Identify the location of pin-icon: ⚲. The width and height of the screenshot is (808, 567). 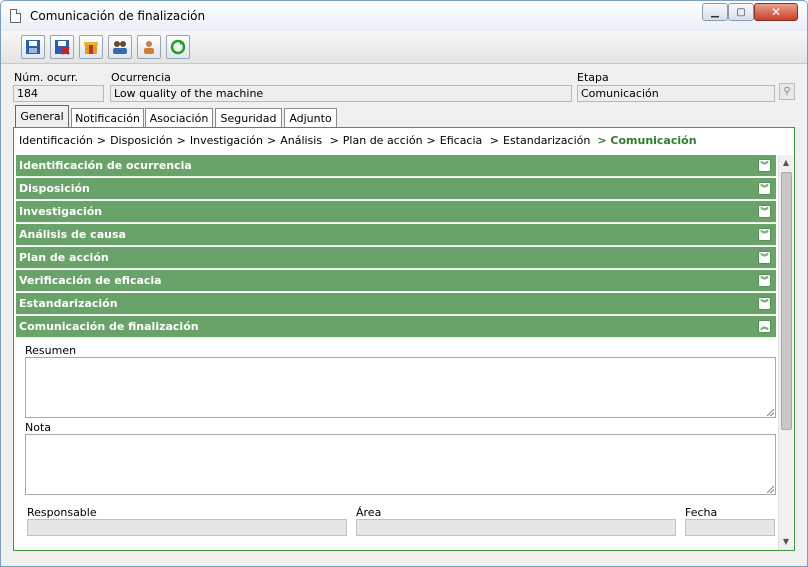
(787, 91).